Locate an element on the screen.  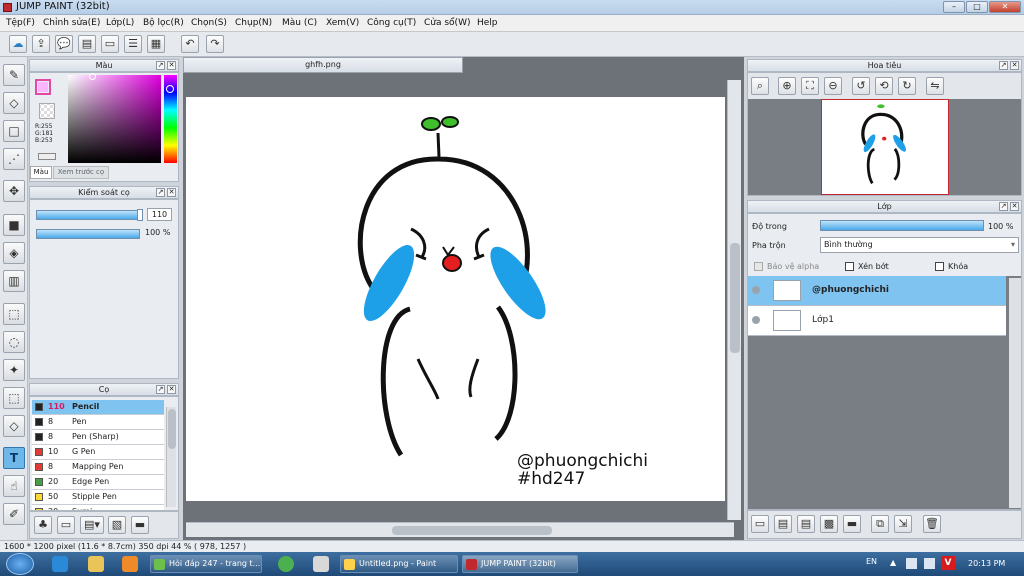
eraser-tool-icon: ◇ is located at coordinates (14, 103).